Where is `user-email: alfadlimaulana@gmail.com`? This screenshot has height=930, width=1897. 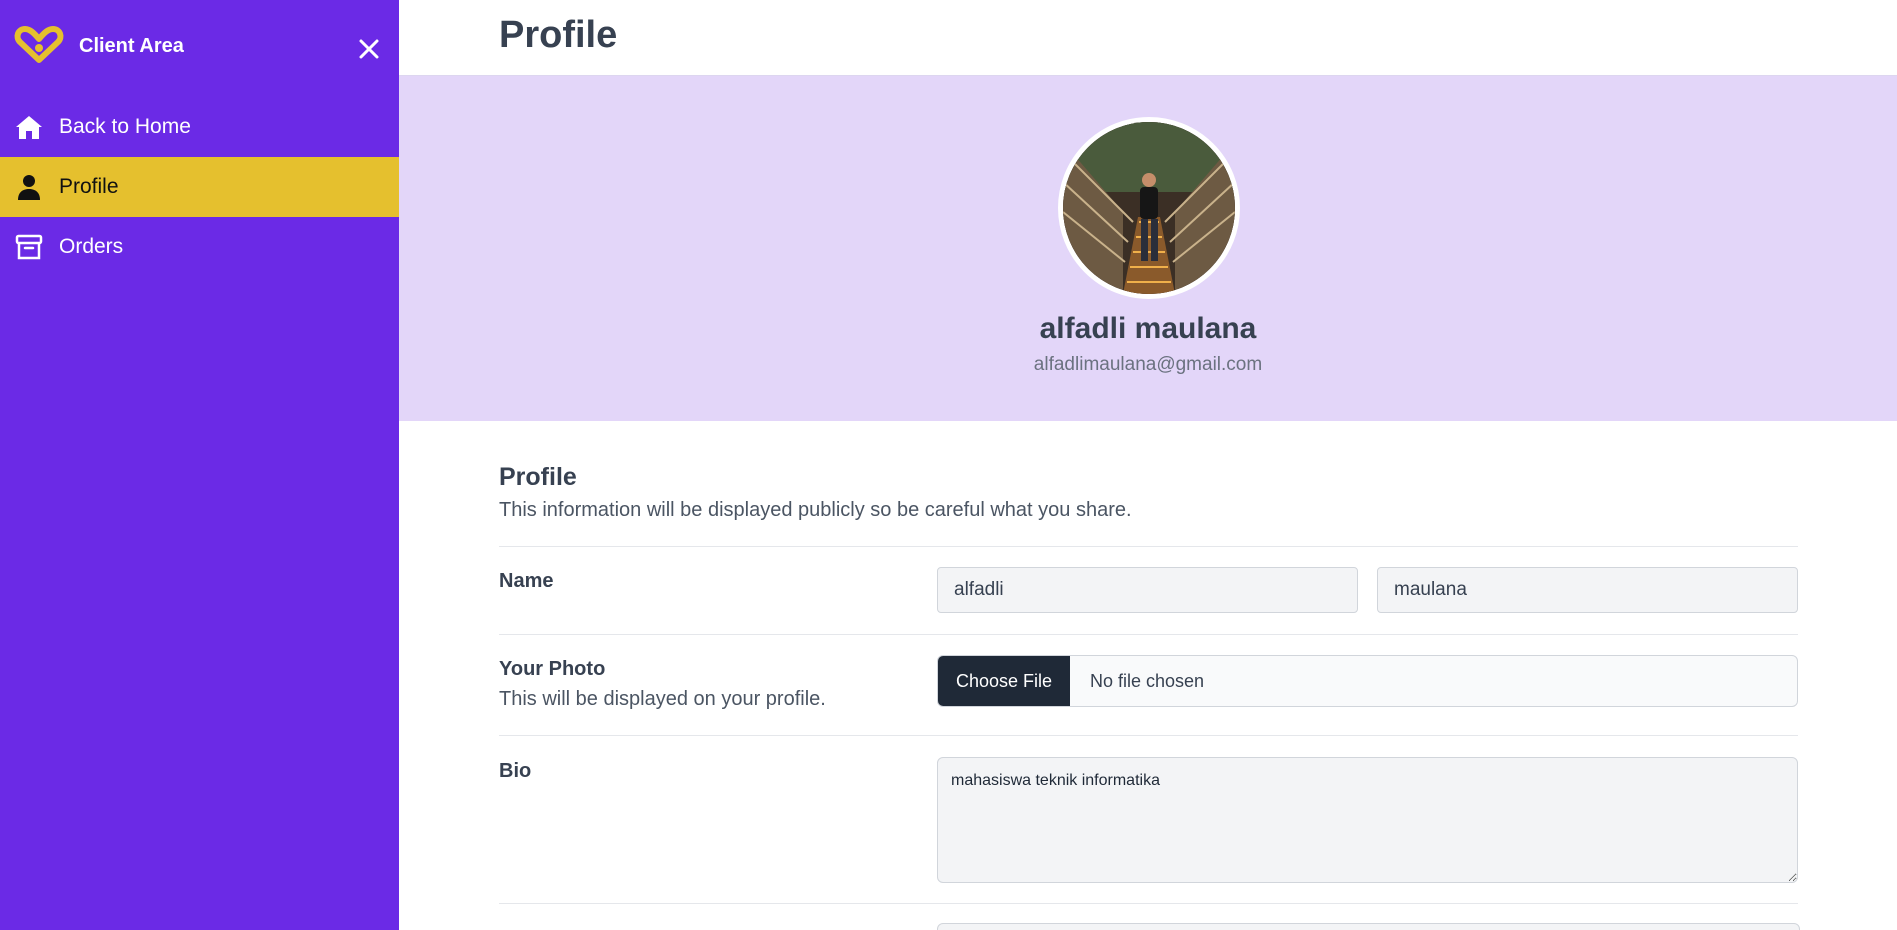 user-email: alfadlimaulana@gmail.com is located at coordinates (1148, 364).